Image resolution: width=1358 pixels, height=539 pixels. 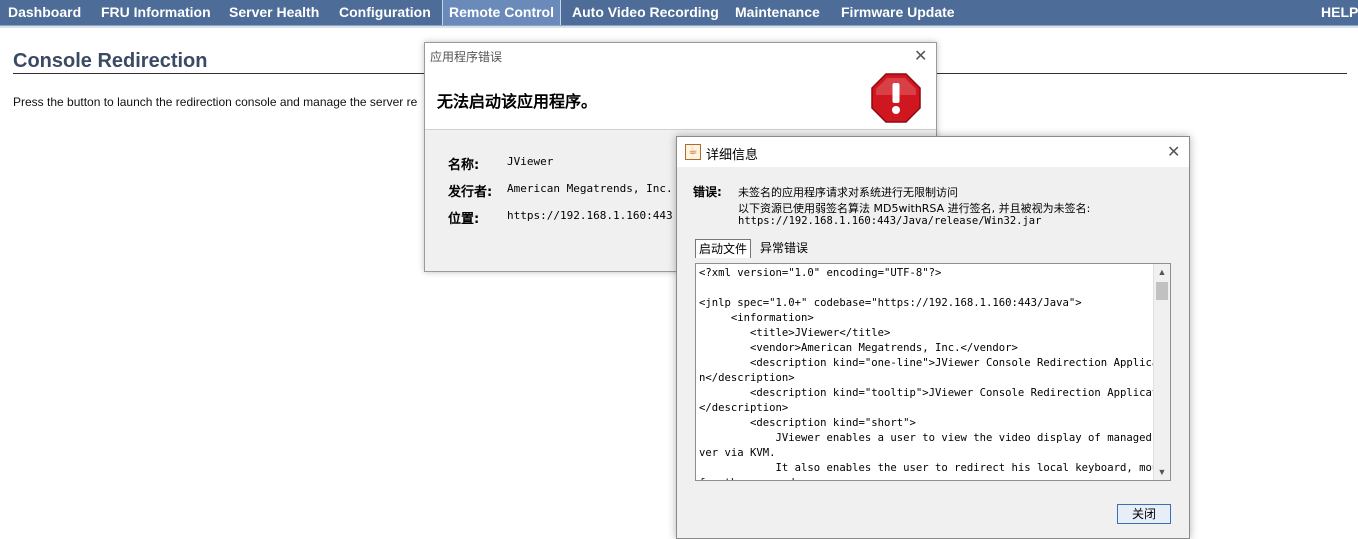 I want to click on nav-underline, so click(x=679, y=27).